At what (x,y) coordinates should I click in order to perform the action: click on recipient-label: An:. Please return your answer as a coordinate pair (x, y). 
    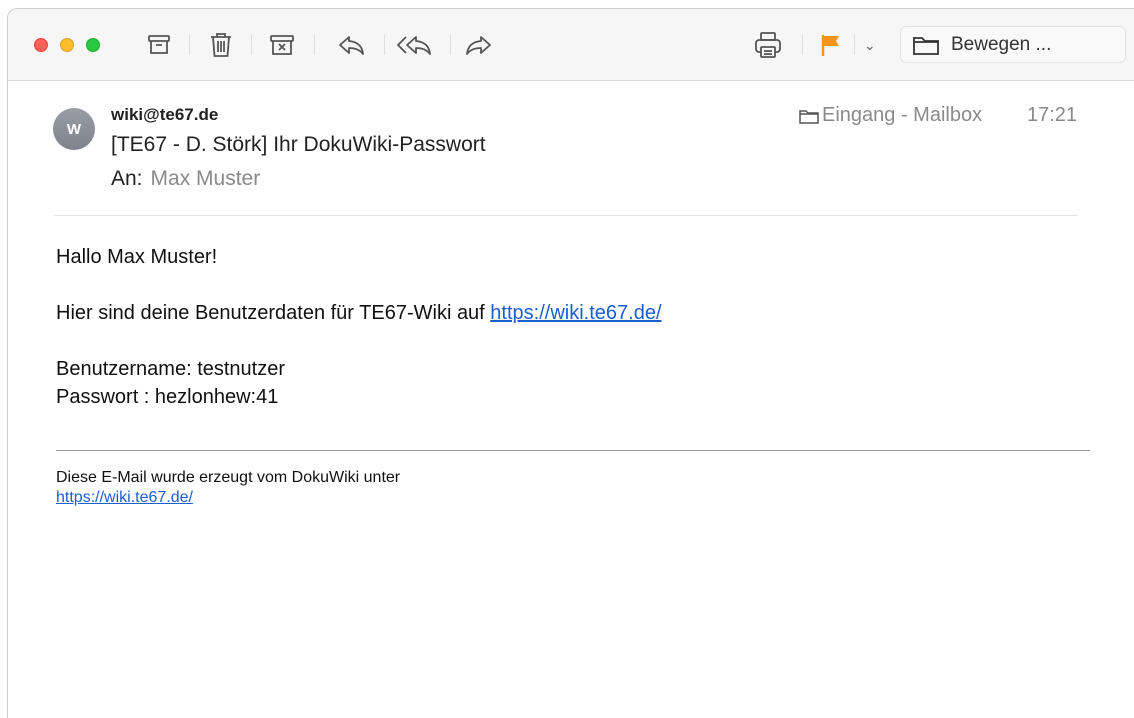
    Looking at the image, I should click on (127, 178).